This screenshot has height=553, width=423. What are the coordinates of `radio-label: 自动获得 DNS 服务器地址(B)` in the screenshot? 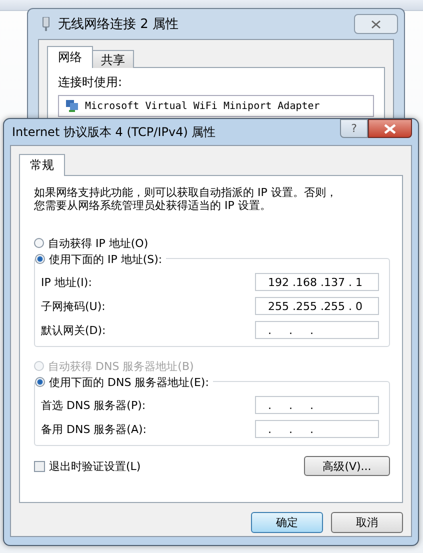 It's located at (121, 366).